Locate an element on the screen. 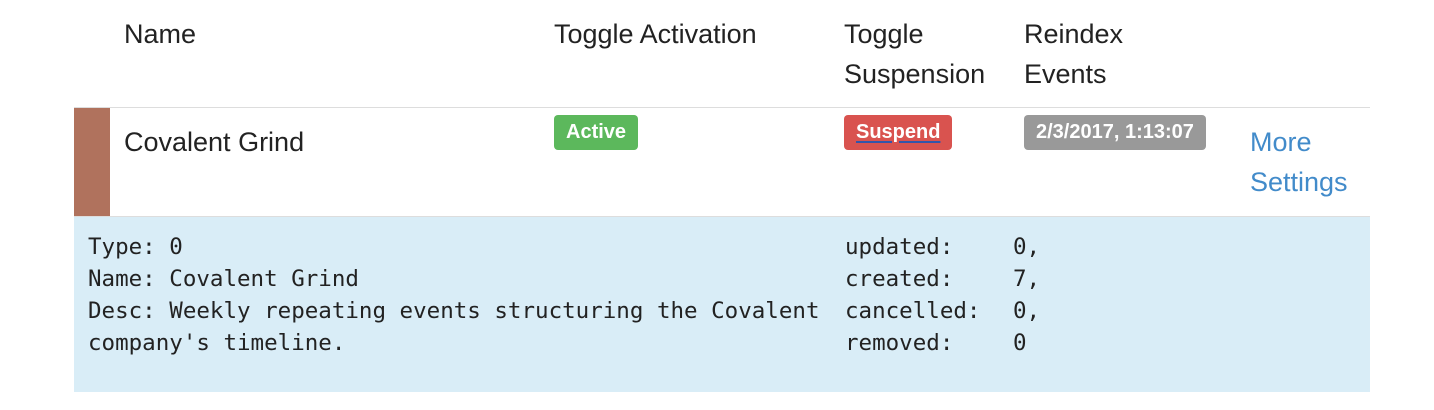 The height and width of the screenshot is (410, 1434). header-reindex-line2: Events is located at coordinates (1065, 74).